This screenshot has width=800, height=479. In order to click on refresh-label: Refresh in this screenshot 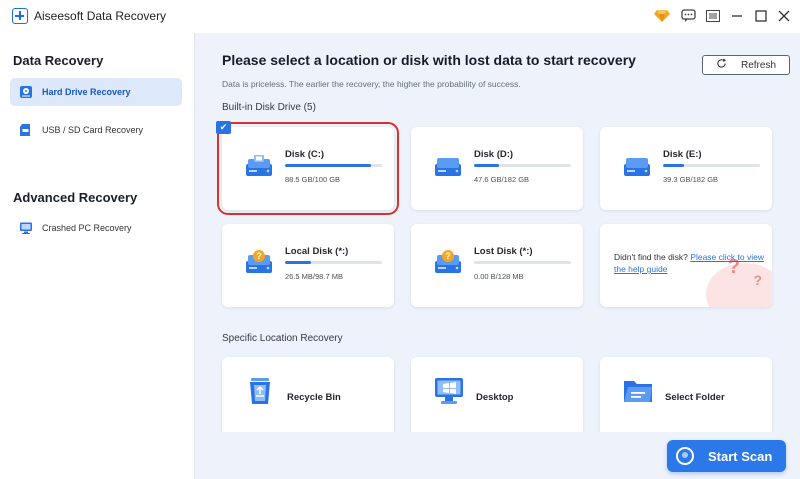, I will do `click(758, 65)`.